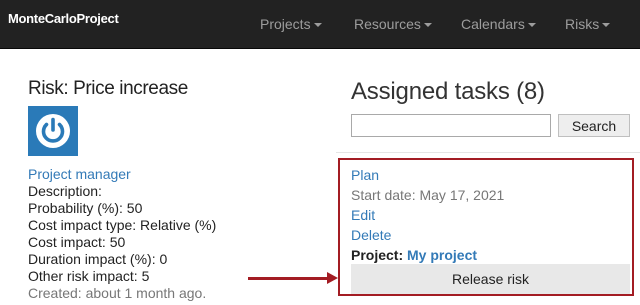 This screenshot has width=640, height=305. What do you see at coordinates (594, 125) in the screenshot?
I see `search-button: Search` at bounding box center [594, 125].